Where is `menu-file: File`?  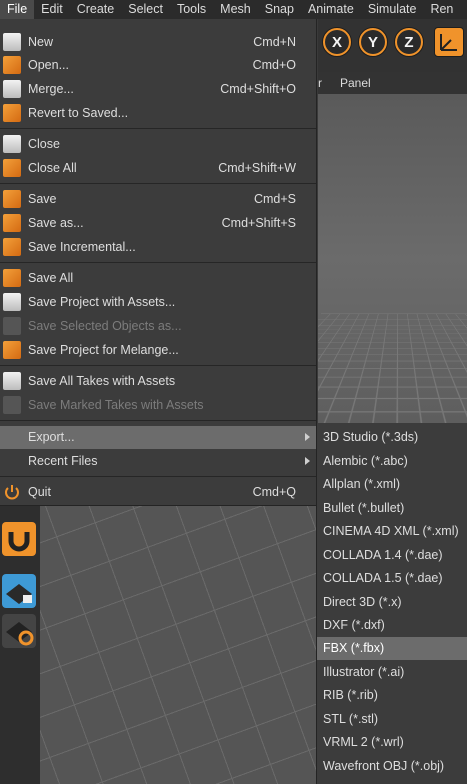
menu-file: File is located at coordinates (17, 9).